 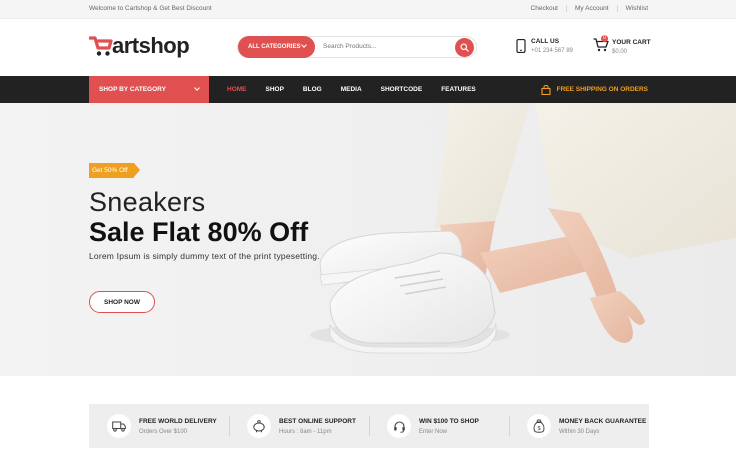 I want to click on category-label: ALL CATEGORIES, so click(x=274, y=47).